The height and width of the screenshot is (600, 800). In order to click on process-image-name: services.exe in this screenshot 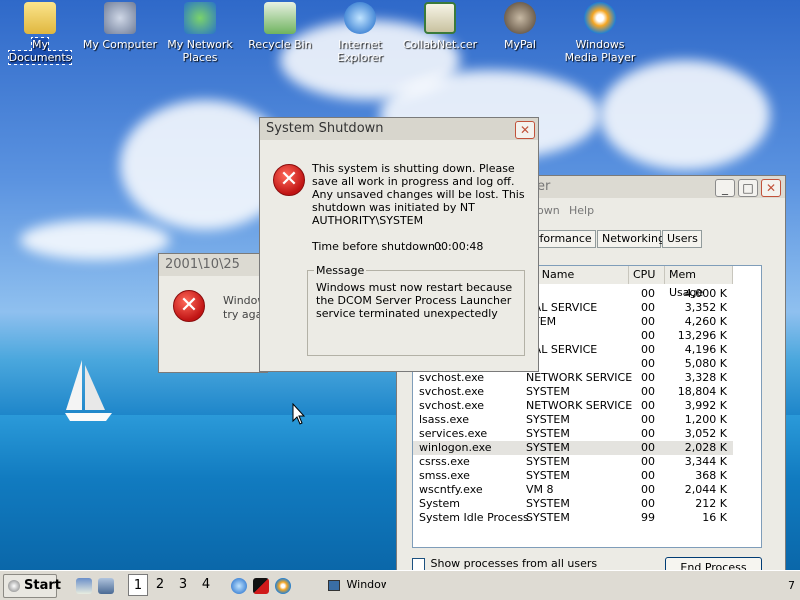, I will do `click(453, 433)`.